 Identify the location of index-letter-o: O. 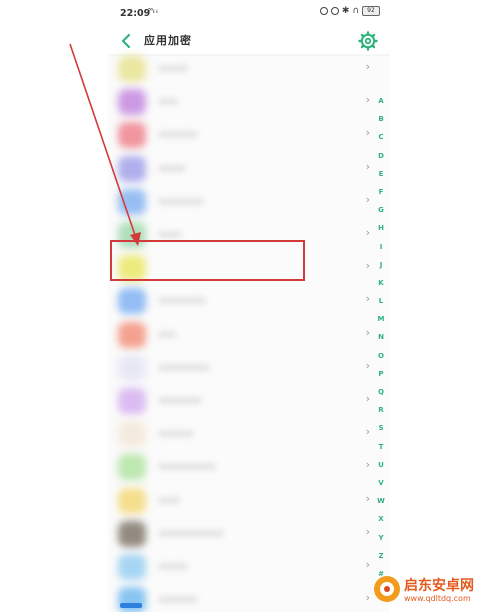
(381, 356).